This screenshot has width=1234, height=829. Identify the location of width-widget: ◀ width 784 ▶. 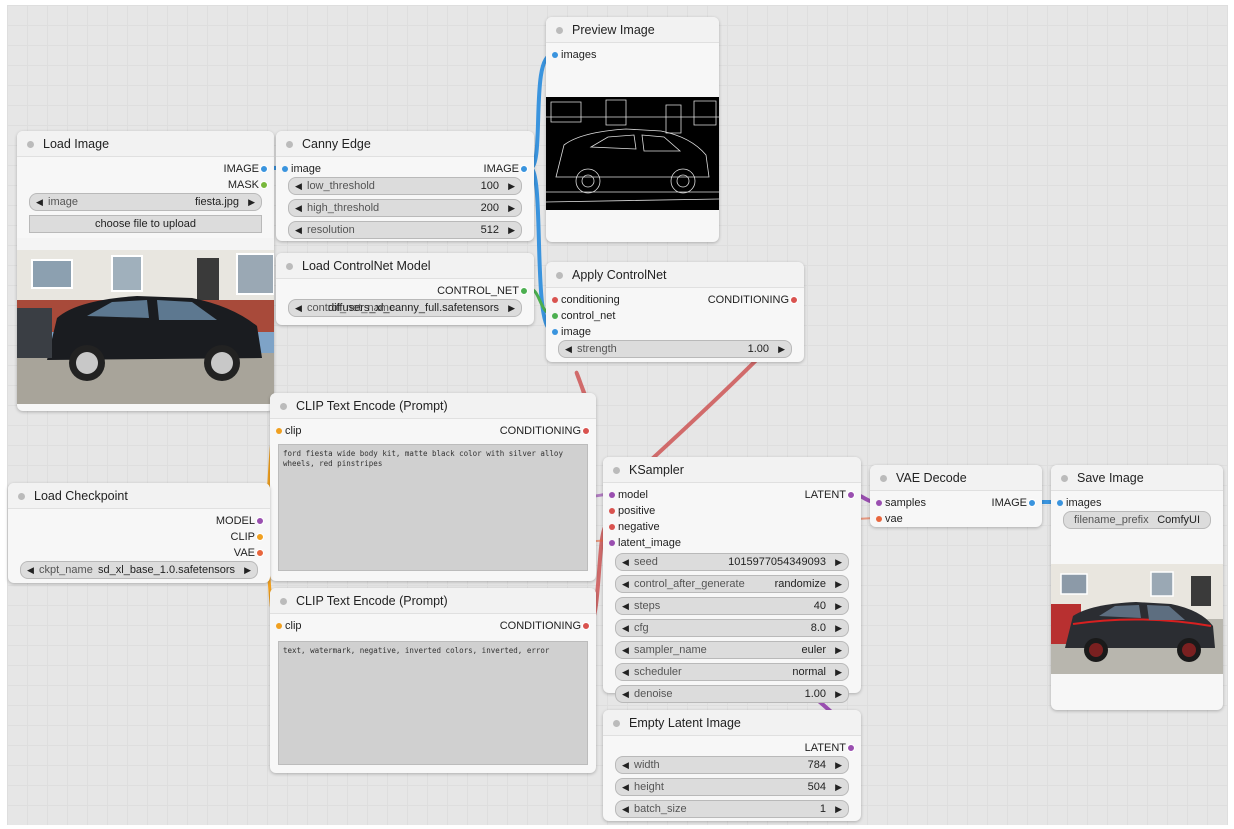
(732, 765).